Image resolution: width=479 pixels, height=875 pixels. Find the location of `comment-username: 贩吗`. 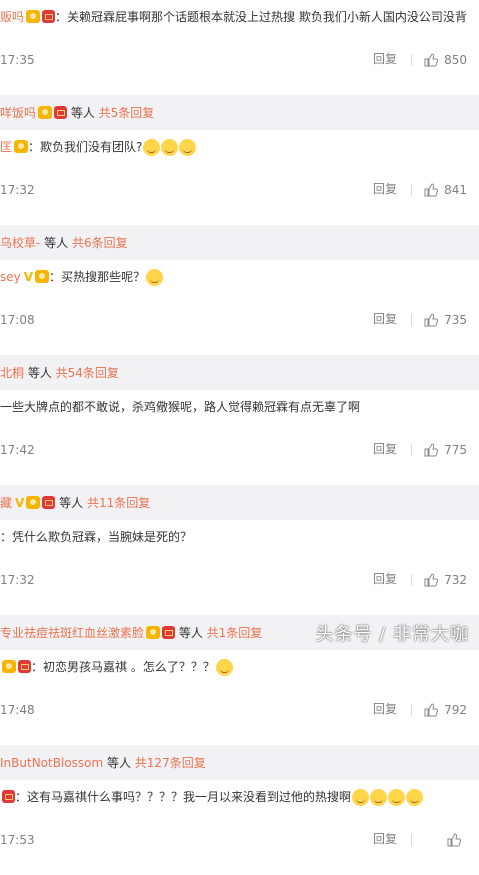

comment-username: 贩吗 is located at coordinates (12, 17).